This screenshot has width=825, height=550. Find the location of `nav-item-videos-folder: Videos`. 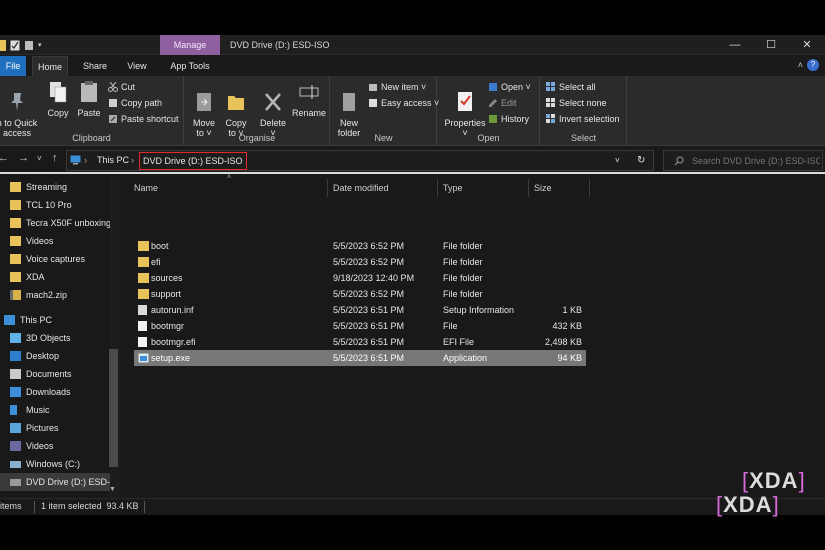

nav-item-videos-folder: Videos is located at coordinates (56, 241).